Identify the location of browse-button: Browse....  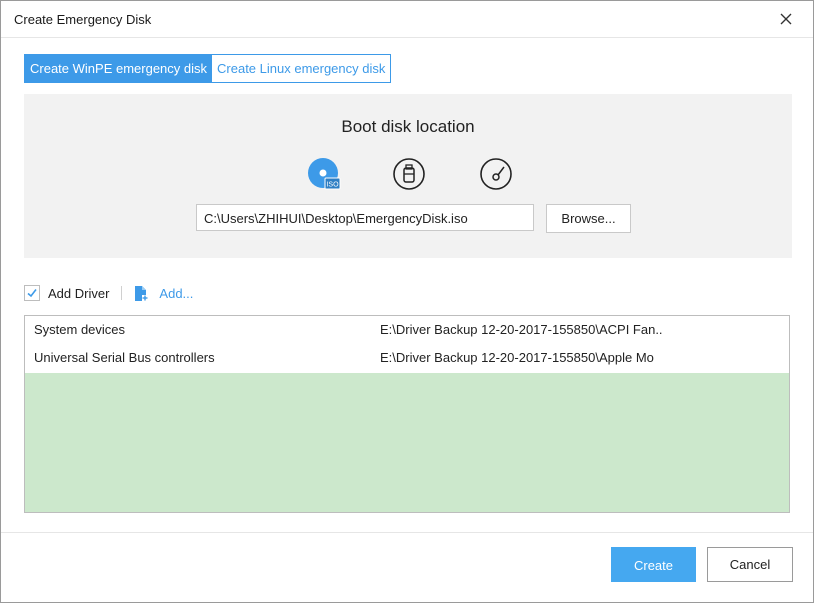
(588, 218).